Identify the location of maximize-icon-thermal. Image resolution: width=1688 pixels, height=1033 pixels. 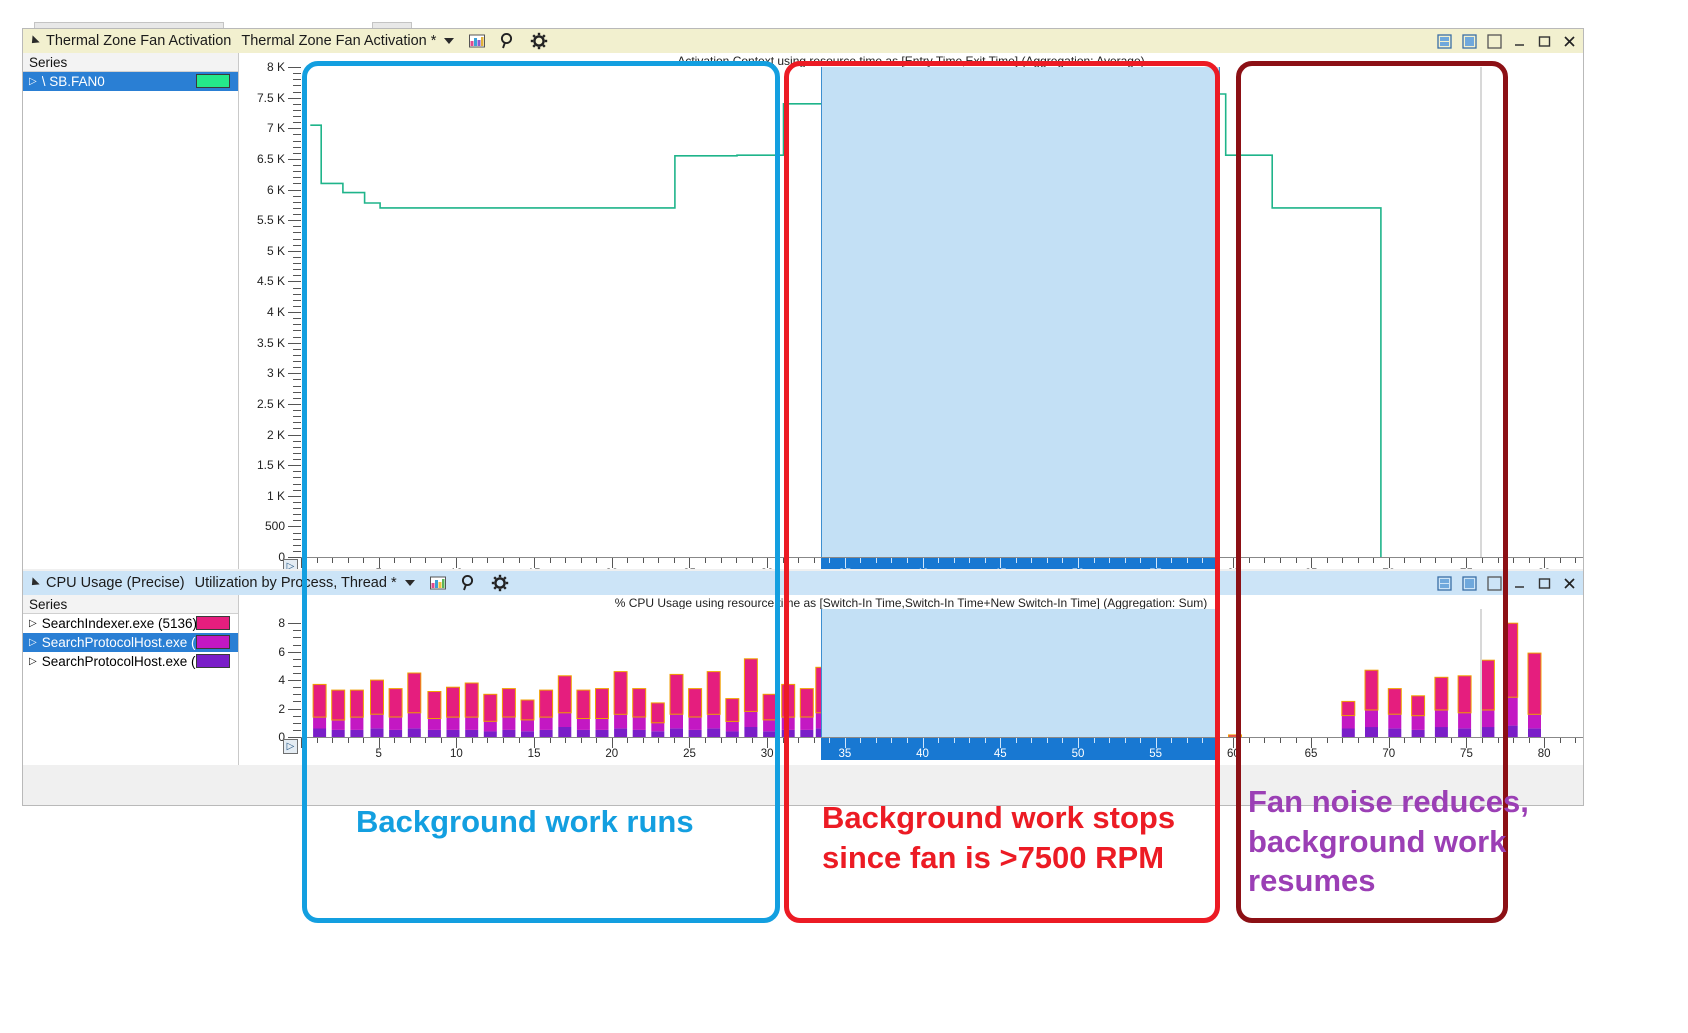
(1544, 41).